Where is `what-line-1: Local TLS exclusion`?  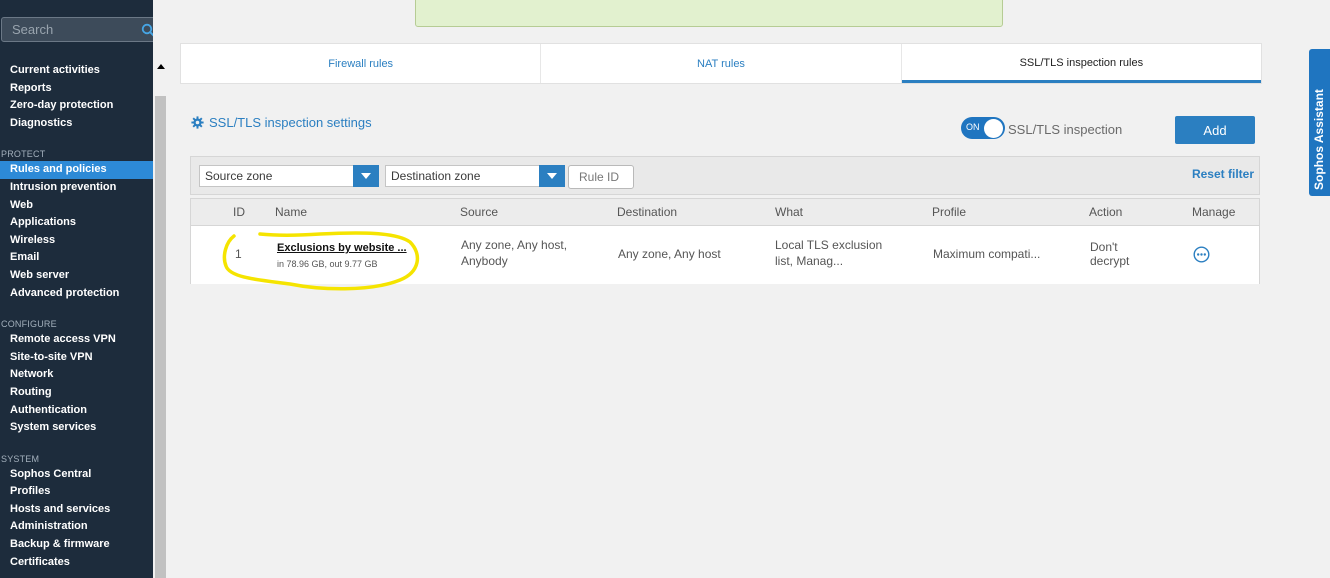 what-line-1: Local TLS exclusion is located at coordinates (829, 245).